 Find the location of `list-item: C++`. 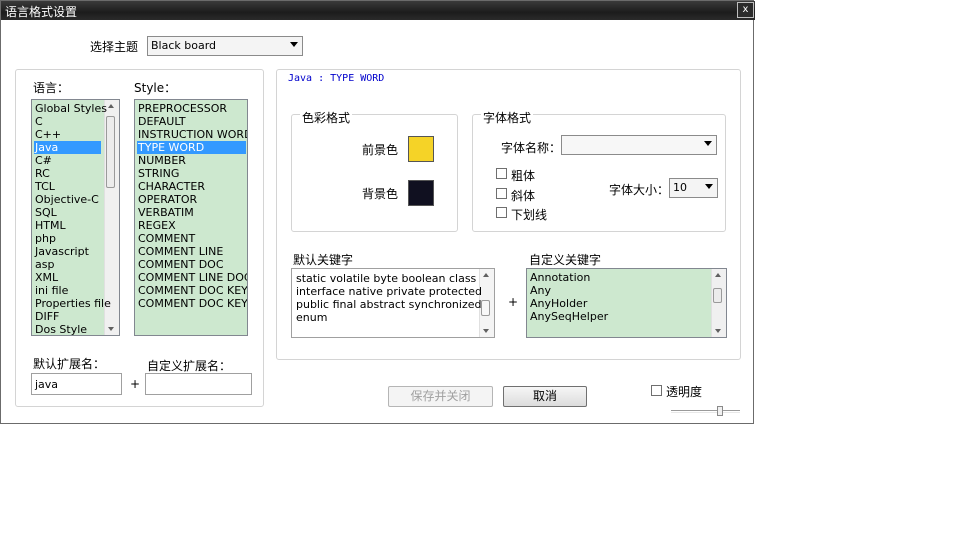

list-item: C++ is located at coordinates (67, 134).